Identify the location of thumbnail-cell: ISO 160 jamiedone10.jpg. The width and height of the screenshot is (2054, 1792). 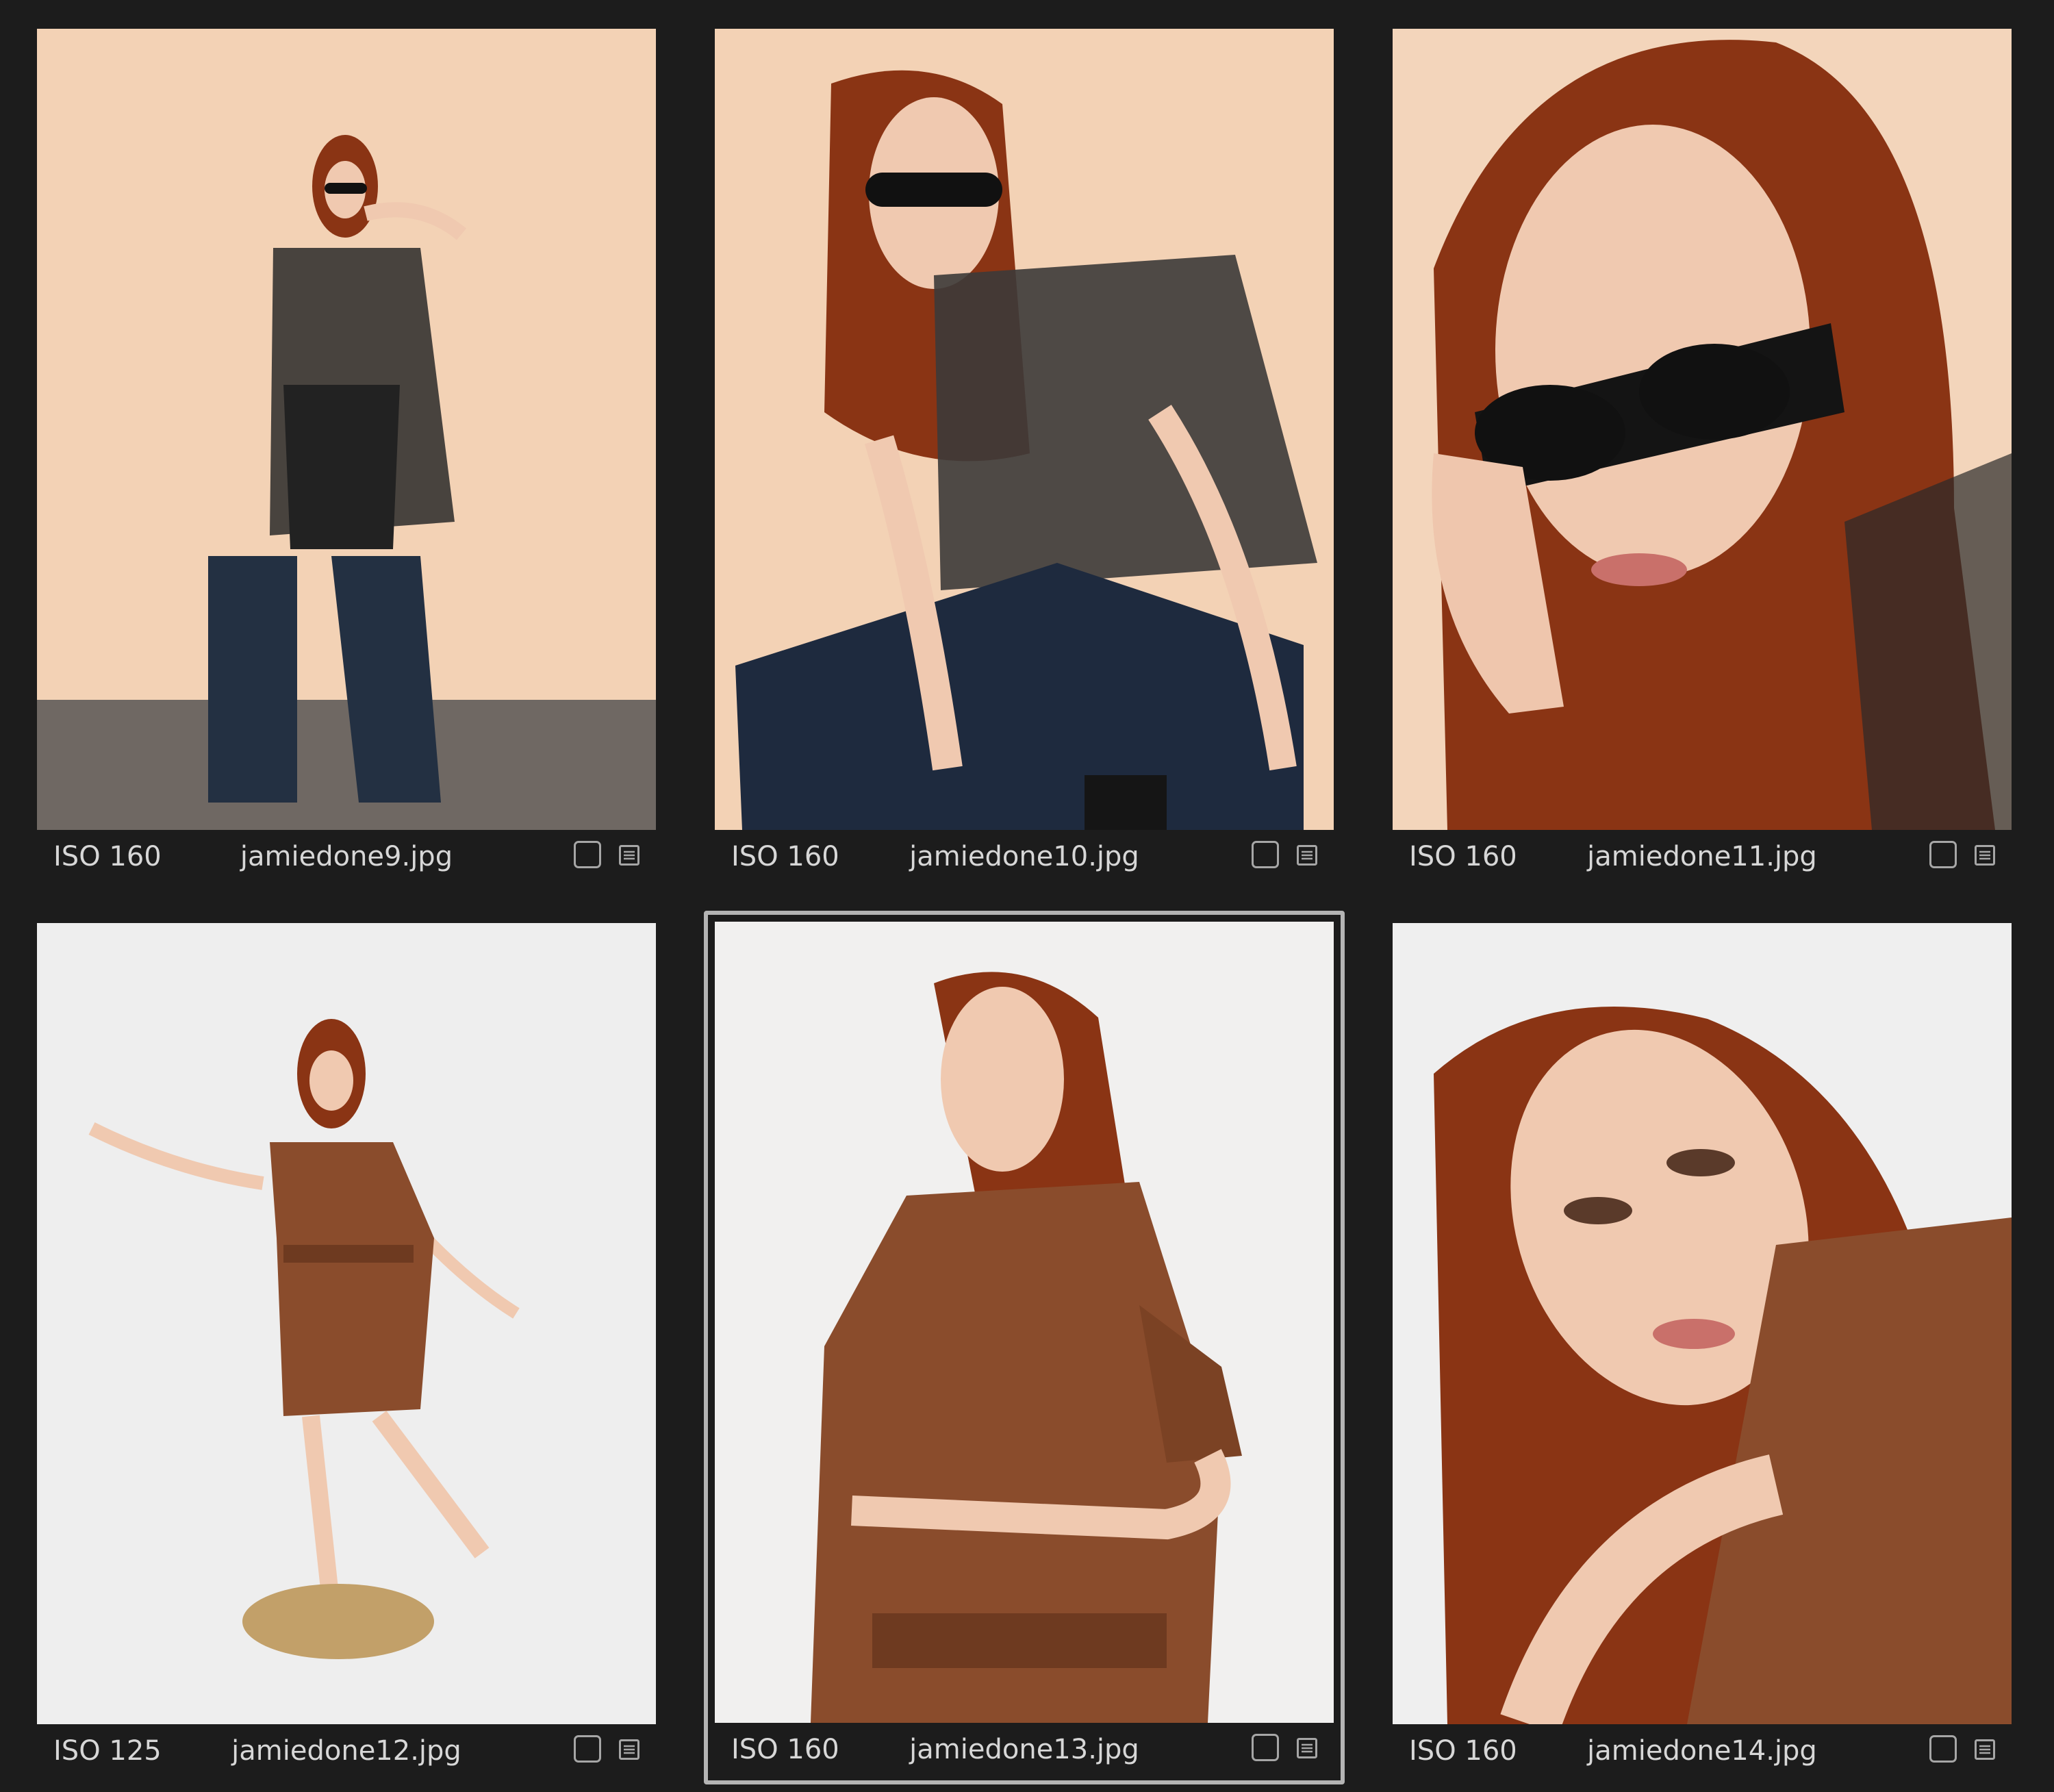
(1024, 456).